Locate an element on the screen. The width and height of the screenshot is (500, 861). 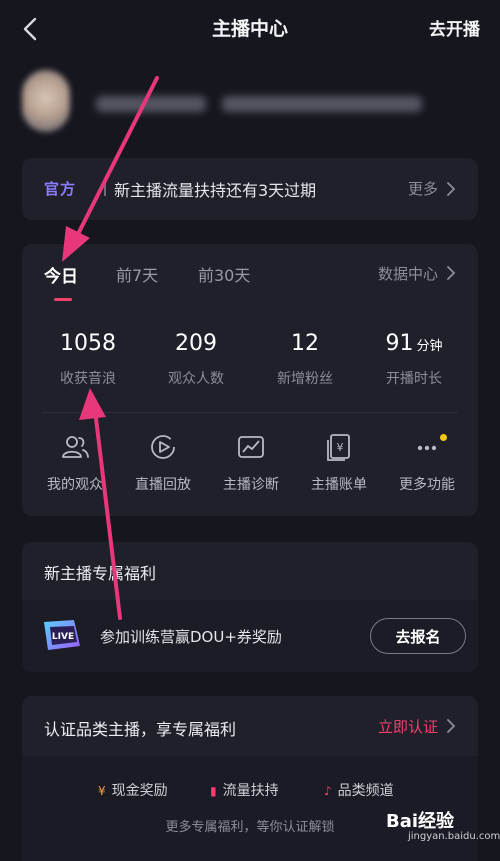
blurred-name is located at coordinates (151, 104).